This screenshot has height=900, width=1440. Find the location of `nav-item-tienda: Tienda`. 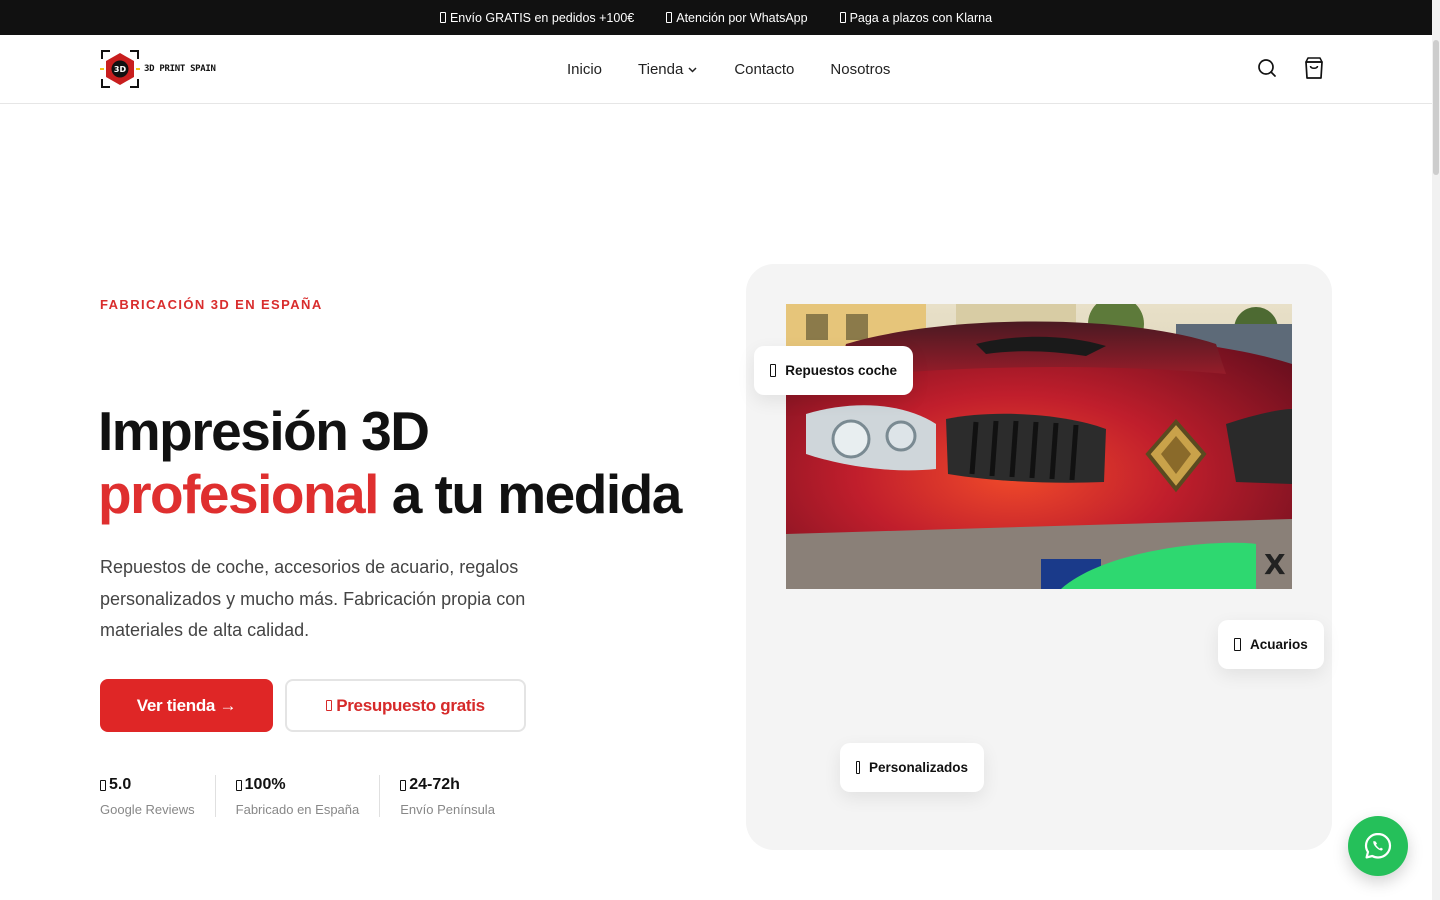

nav-item-tienda: Tienda is located at coordinates (668, 69).